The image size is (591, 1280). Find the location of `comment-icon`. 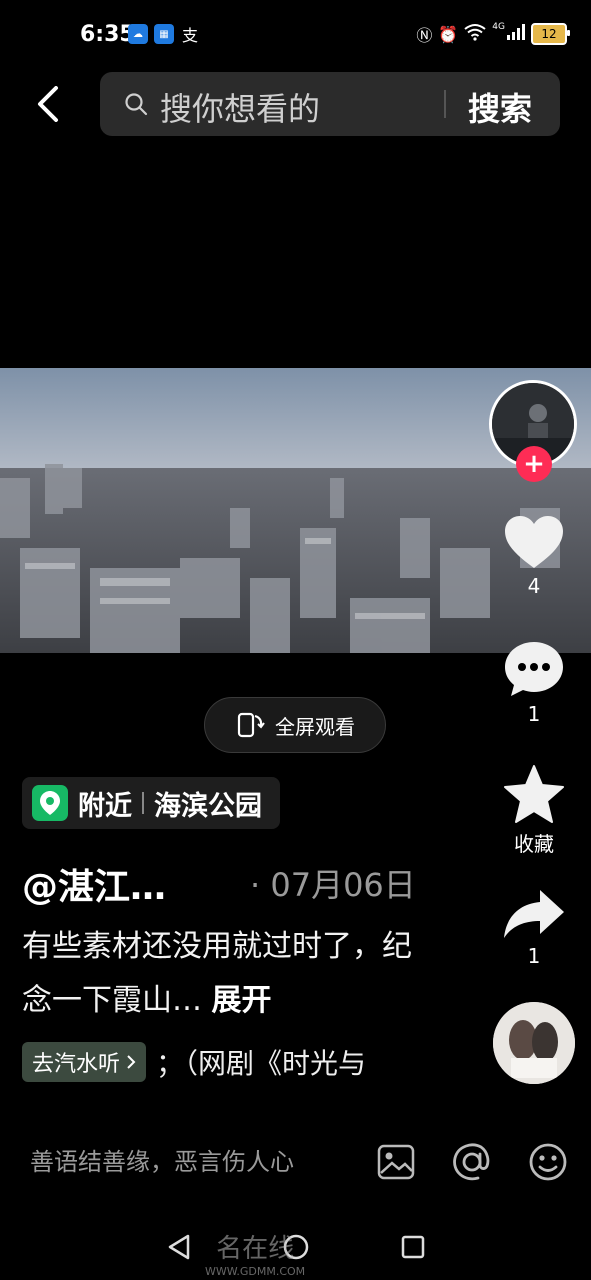

comment-icon is located at coordinates (534, 669).